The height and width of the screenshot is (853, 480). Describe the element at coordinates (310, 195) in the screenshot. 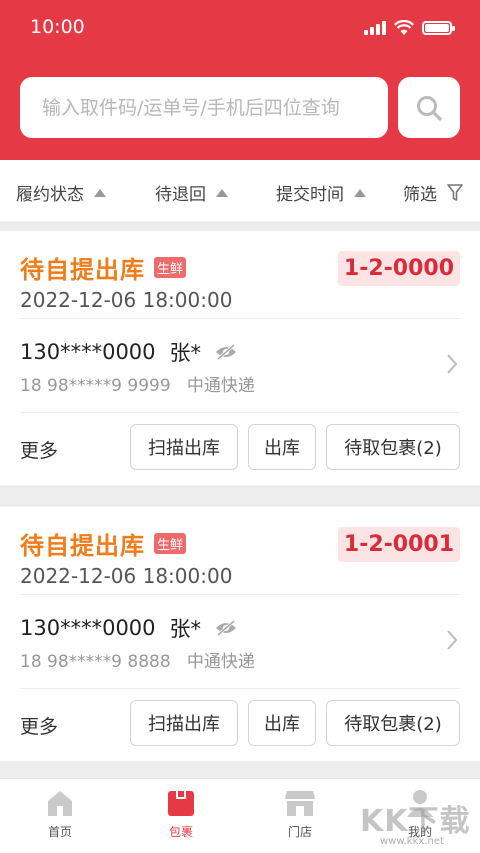

I see `filter-label: 提交时间` at that location.